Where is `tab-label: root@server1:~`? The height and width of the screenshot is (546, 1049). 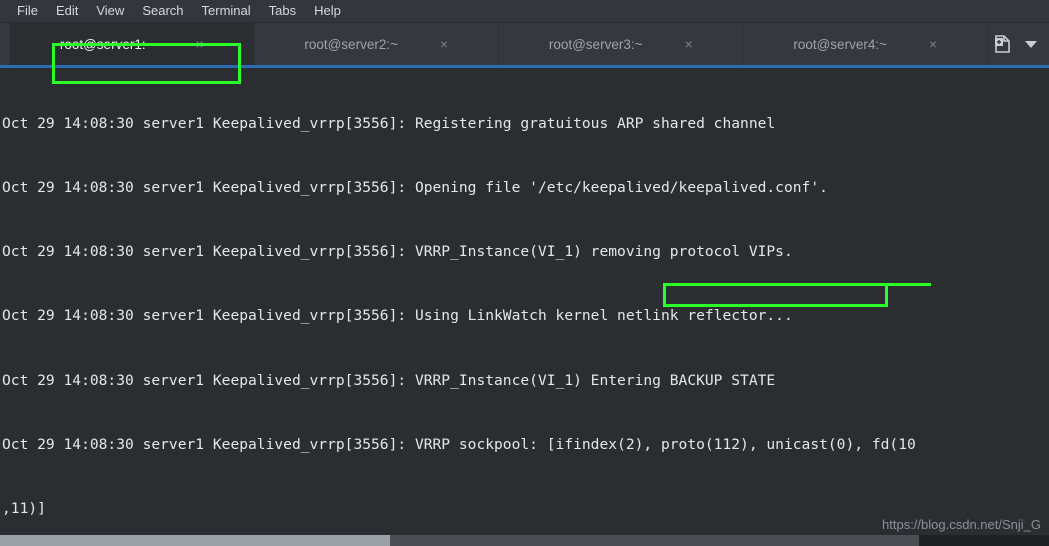
tab-label: root@server1:~ is located at coordinates (106, 44).